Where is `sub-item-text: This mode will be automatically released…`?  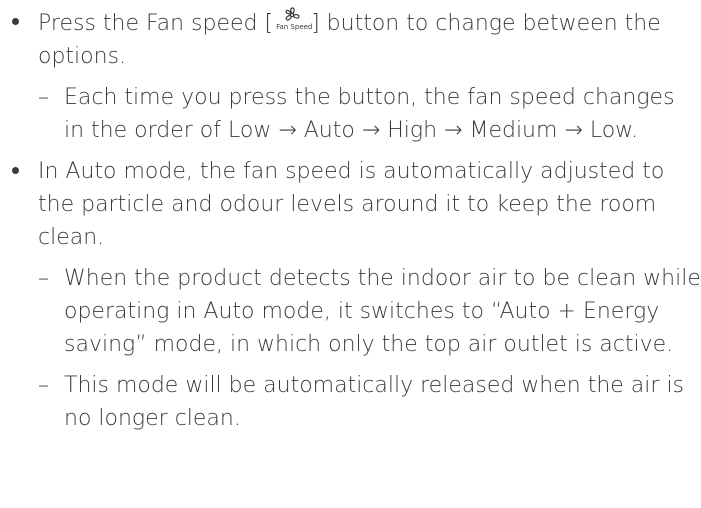
sub-item-text: This mode will be automatically released… is located at coordinates (374, 402).